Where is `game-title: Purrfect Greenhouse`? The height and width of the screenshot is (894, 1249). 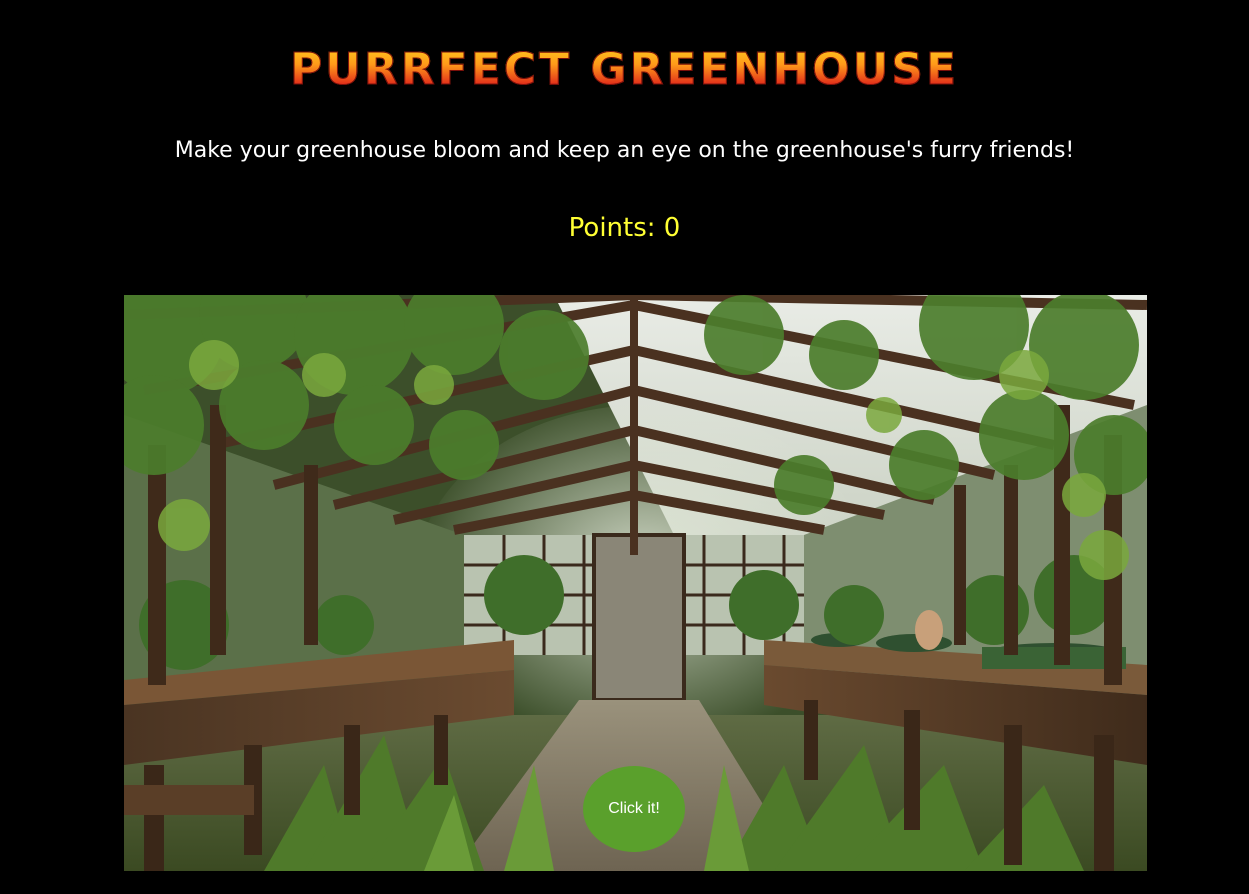
game-title: Purrfect Greenhouse is located at coordinates (624, 70).